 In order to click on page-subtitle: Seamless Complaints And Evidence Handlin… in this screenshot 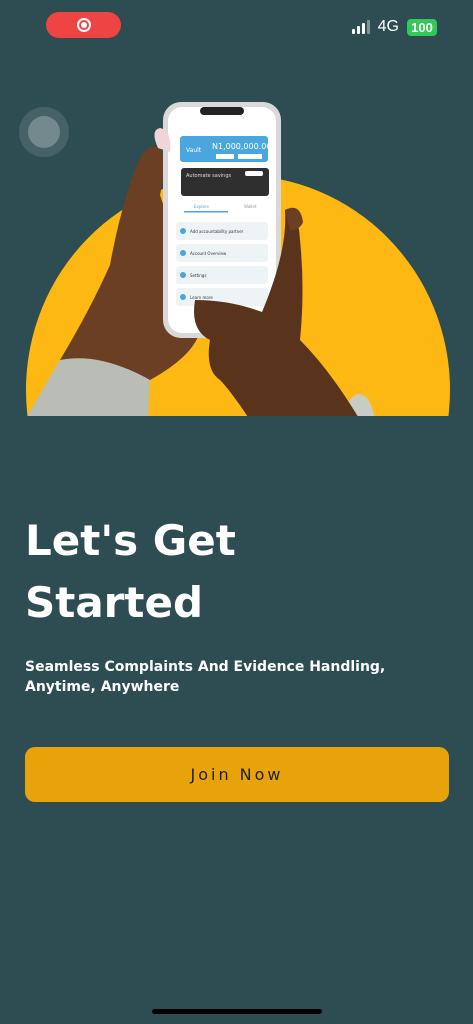, I will do `click(205, 677)`.